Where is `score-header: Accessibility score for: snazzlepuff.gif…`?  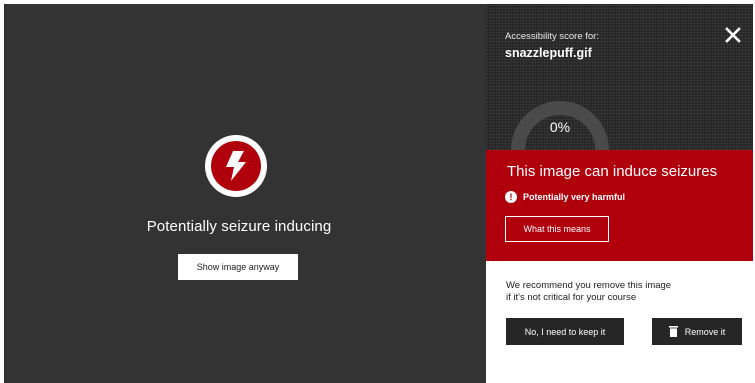 score-header: Accessibility score for: snazzlepuff.gif… is located at coordinates (619, 77).